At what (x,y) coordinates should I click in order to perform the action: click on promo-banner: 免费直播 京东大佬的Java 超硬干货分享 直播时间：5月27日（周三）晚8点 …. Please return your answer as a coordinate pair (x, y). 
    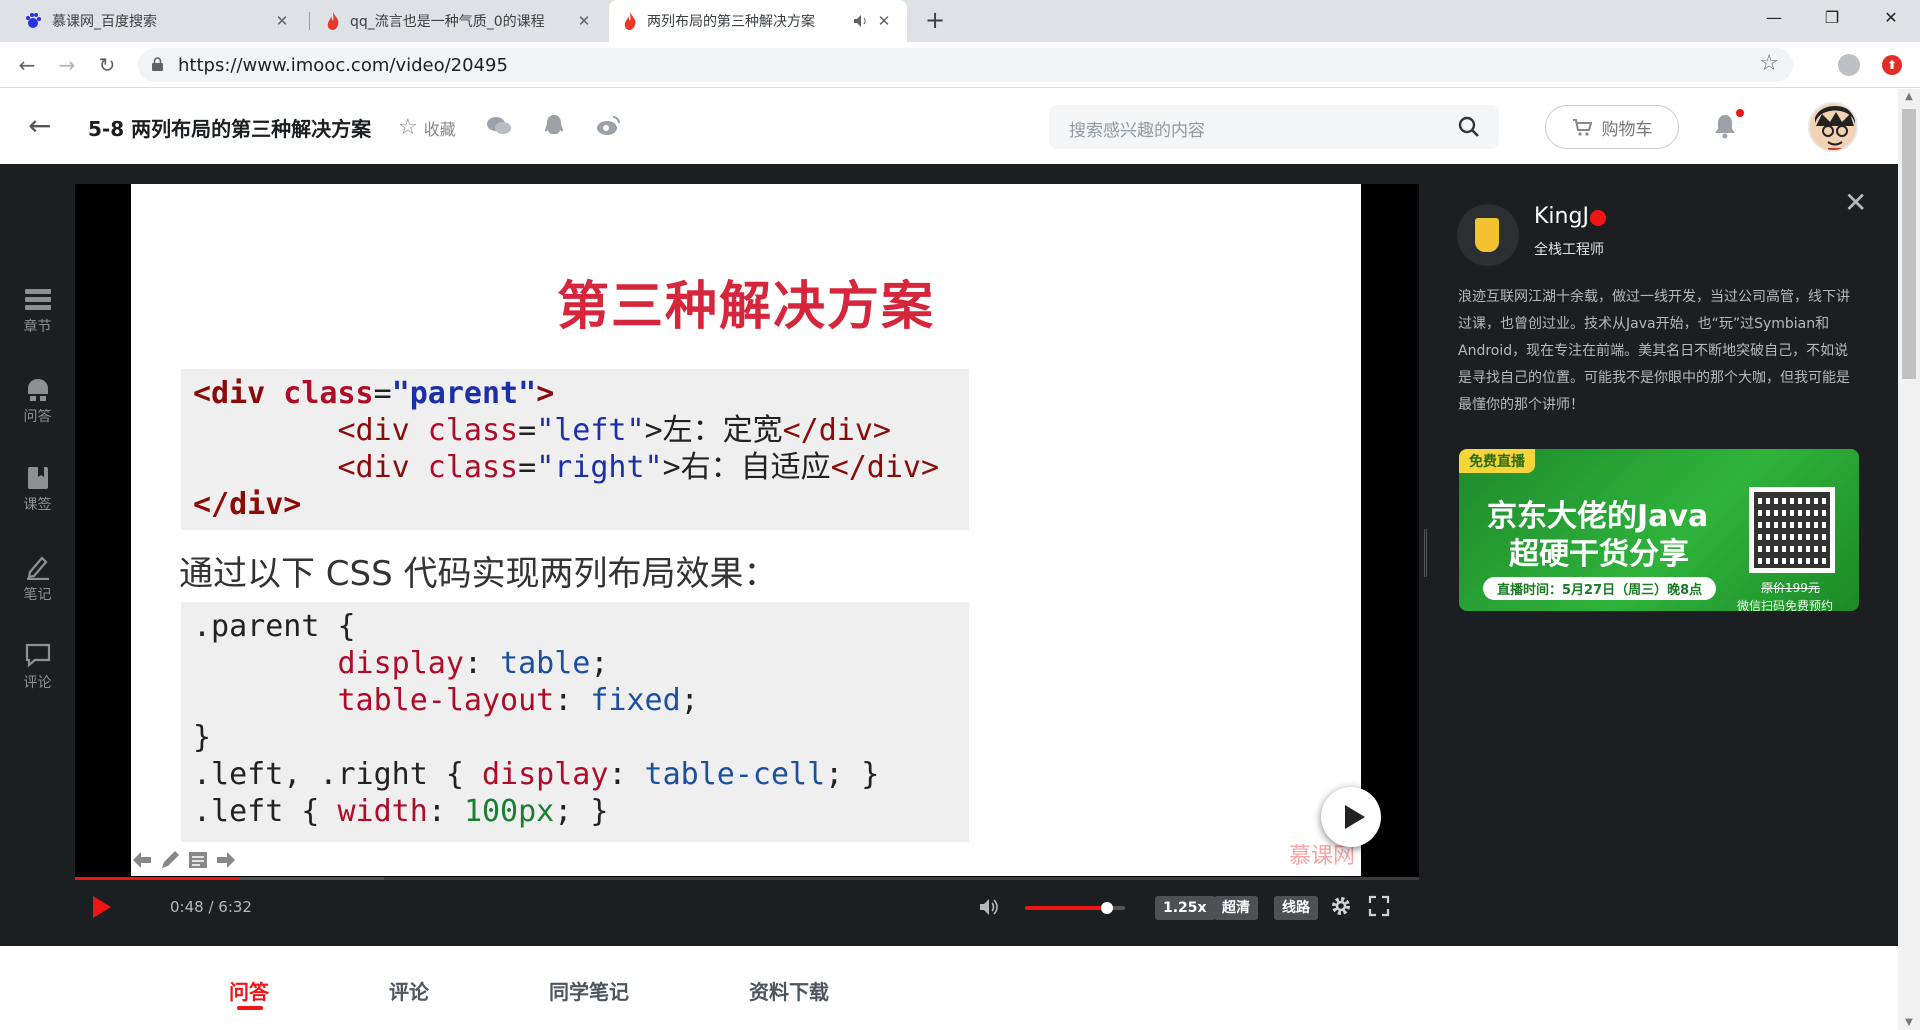
    Looking at the image, I should click on (1659, 530).